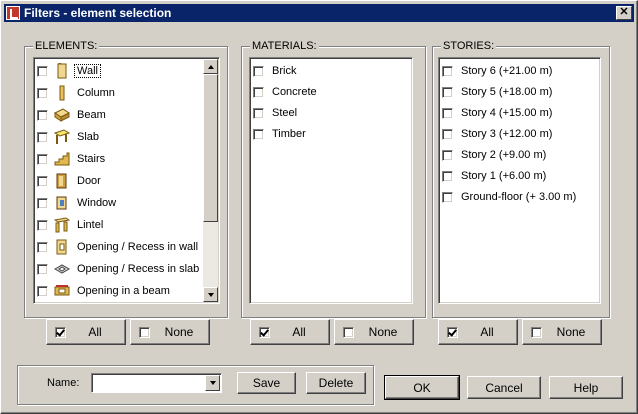  What do you see at coordinates (62, 181) in the screenshot?
I see `door-icon` at bounding box center [62, 181].